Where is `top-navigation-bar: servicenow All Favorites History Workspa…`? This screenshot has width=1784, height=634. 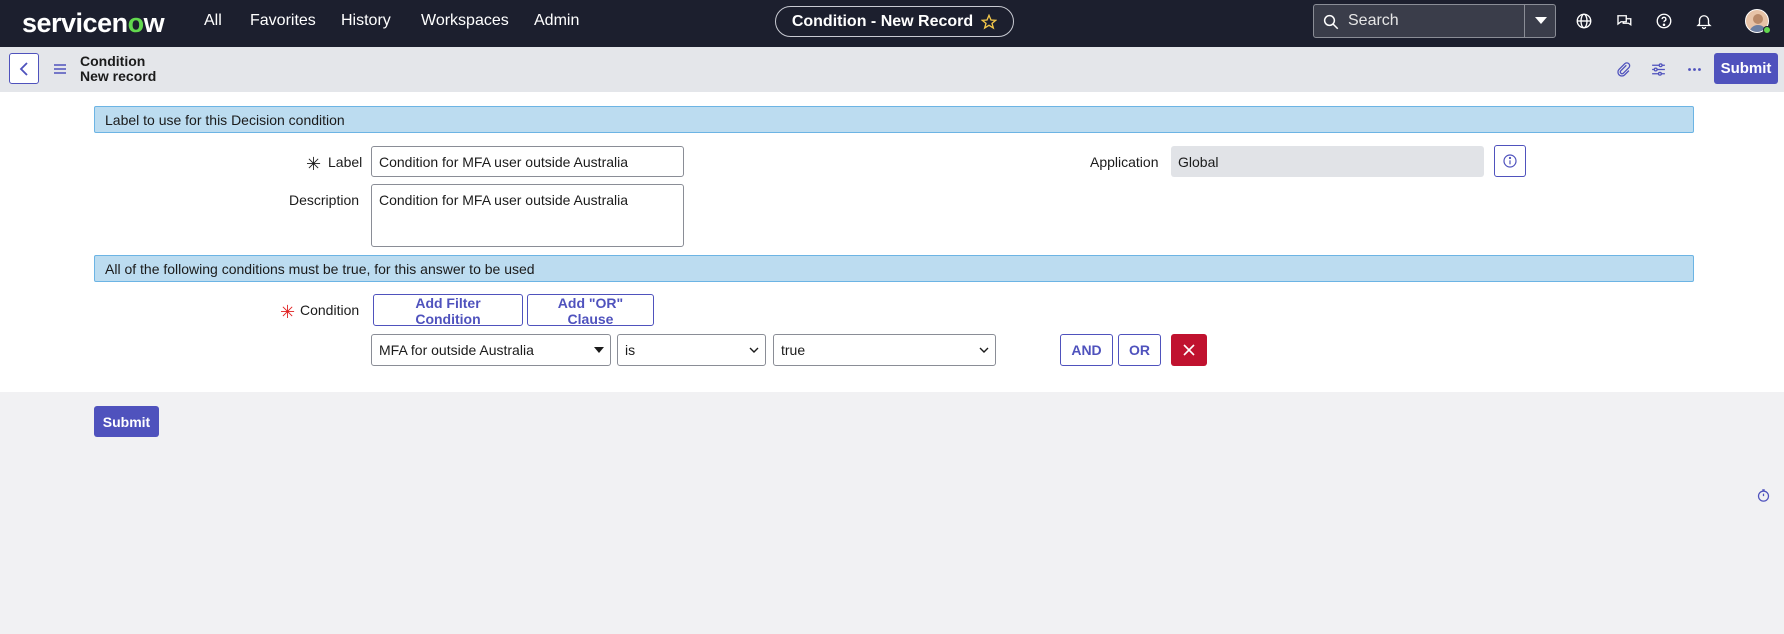
top-navigation-bar: servicenow All Favorites History Workspa… is located at coordinates (892, 23).